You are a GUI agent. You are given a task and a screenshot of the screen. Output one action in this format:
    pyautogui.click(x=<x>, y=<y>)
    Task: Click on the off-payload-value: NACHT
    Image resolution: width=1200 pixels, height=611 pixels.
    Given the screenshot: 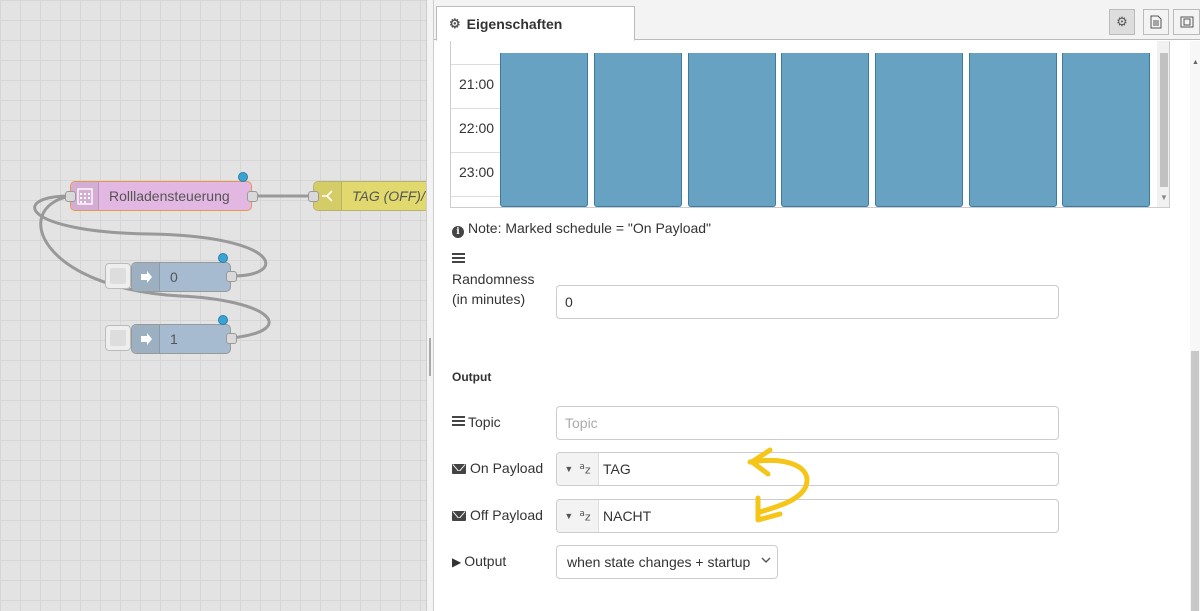 What is the action you would take?
    pyautogui.click(x=627, y=516)
    